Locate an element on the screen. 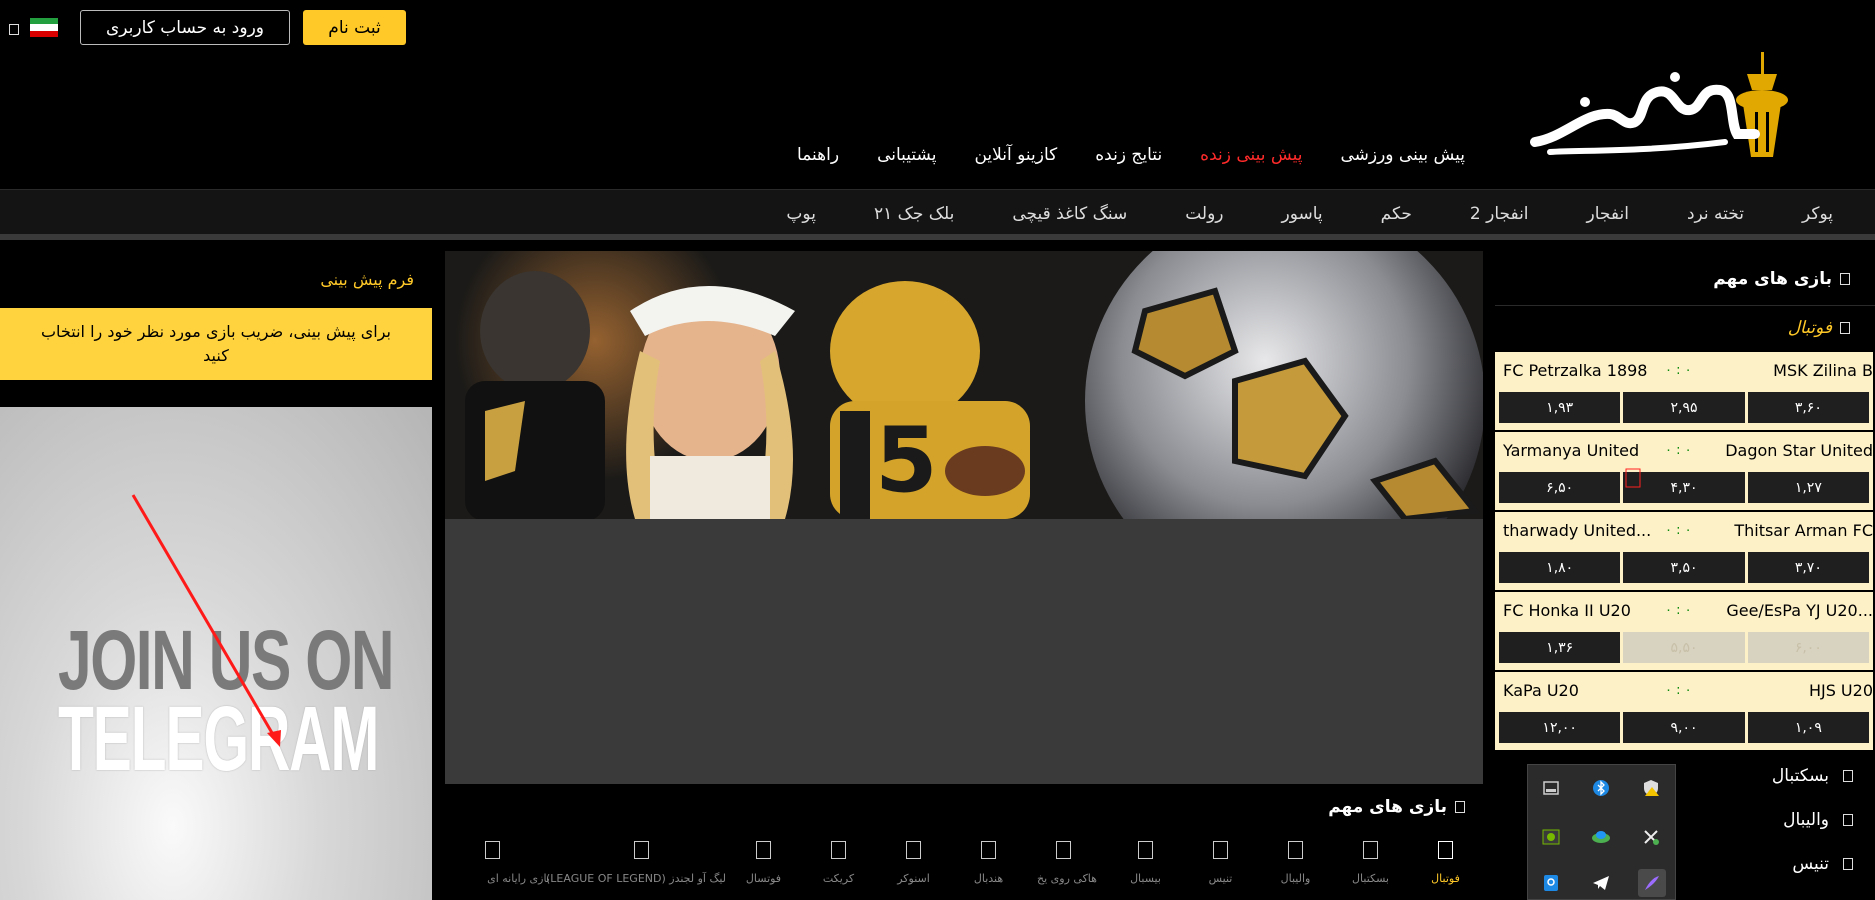 The image size is (1875, 900). odd-home: ۳,۷۰ is located at coordinates (1808, 567).